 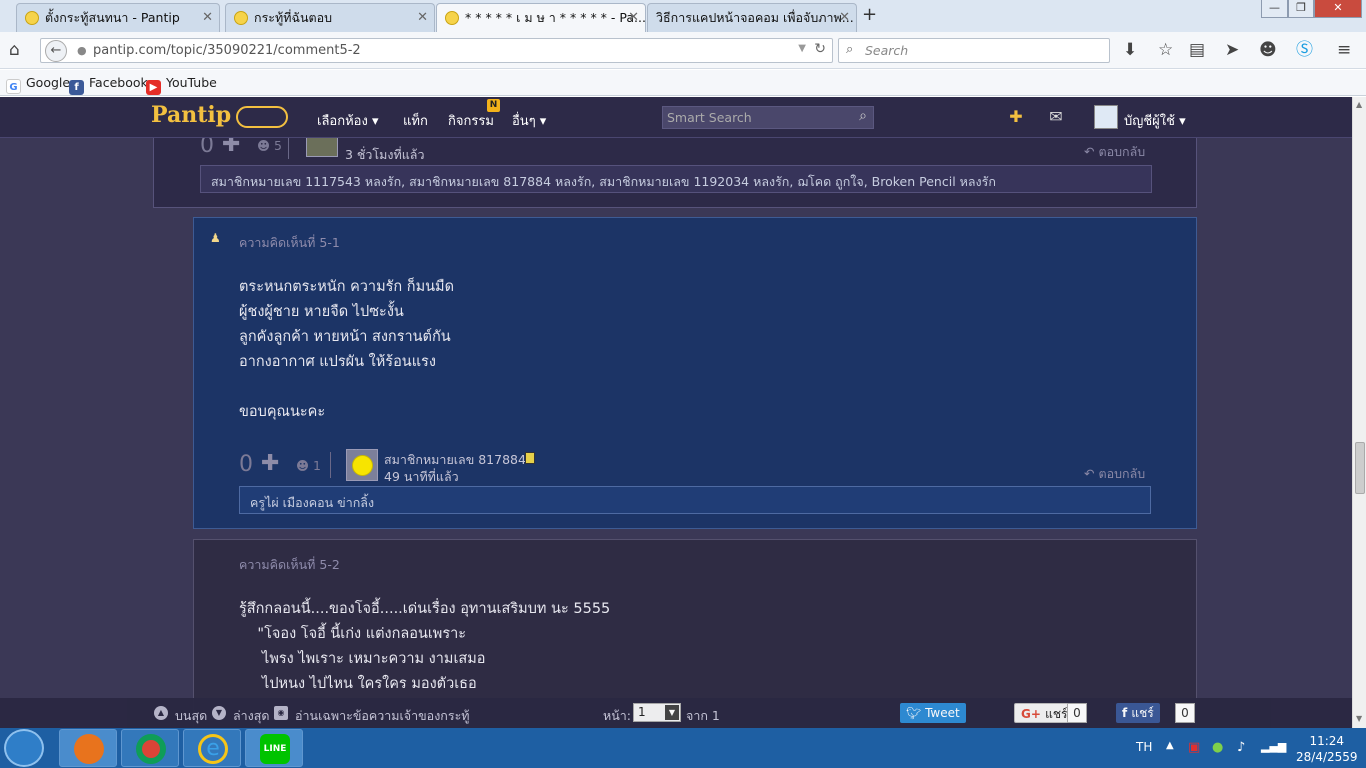 What do you see at coordinates (153, 87) in the screenshot?
I see `youtube-icon: ▶` at bounding box center [153, 87].